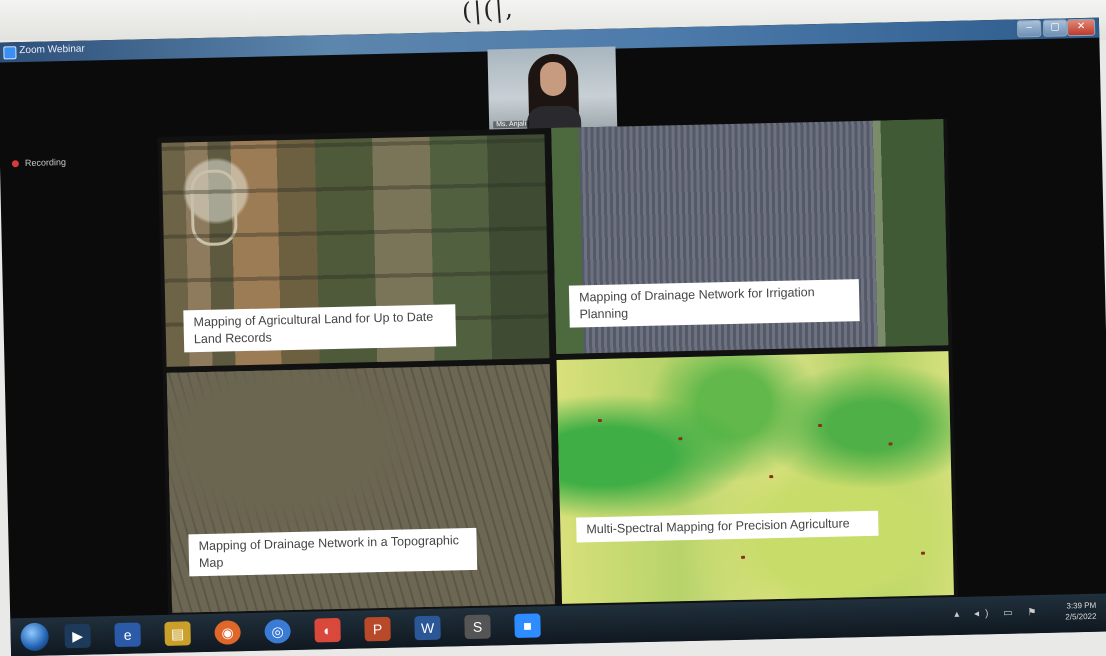  Describe the element at coordinates (15, 164) in the screenshot. I see `recording-dot-icon` at that location.